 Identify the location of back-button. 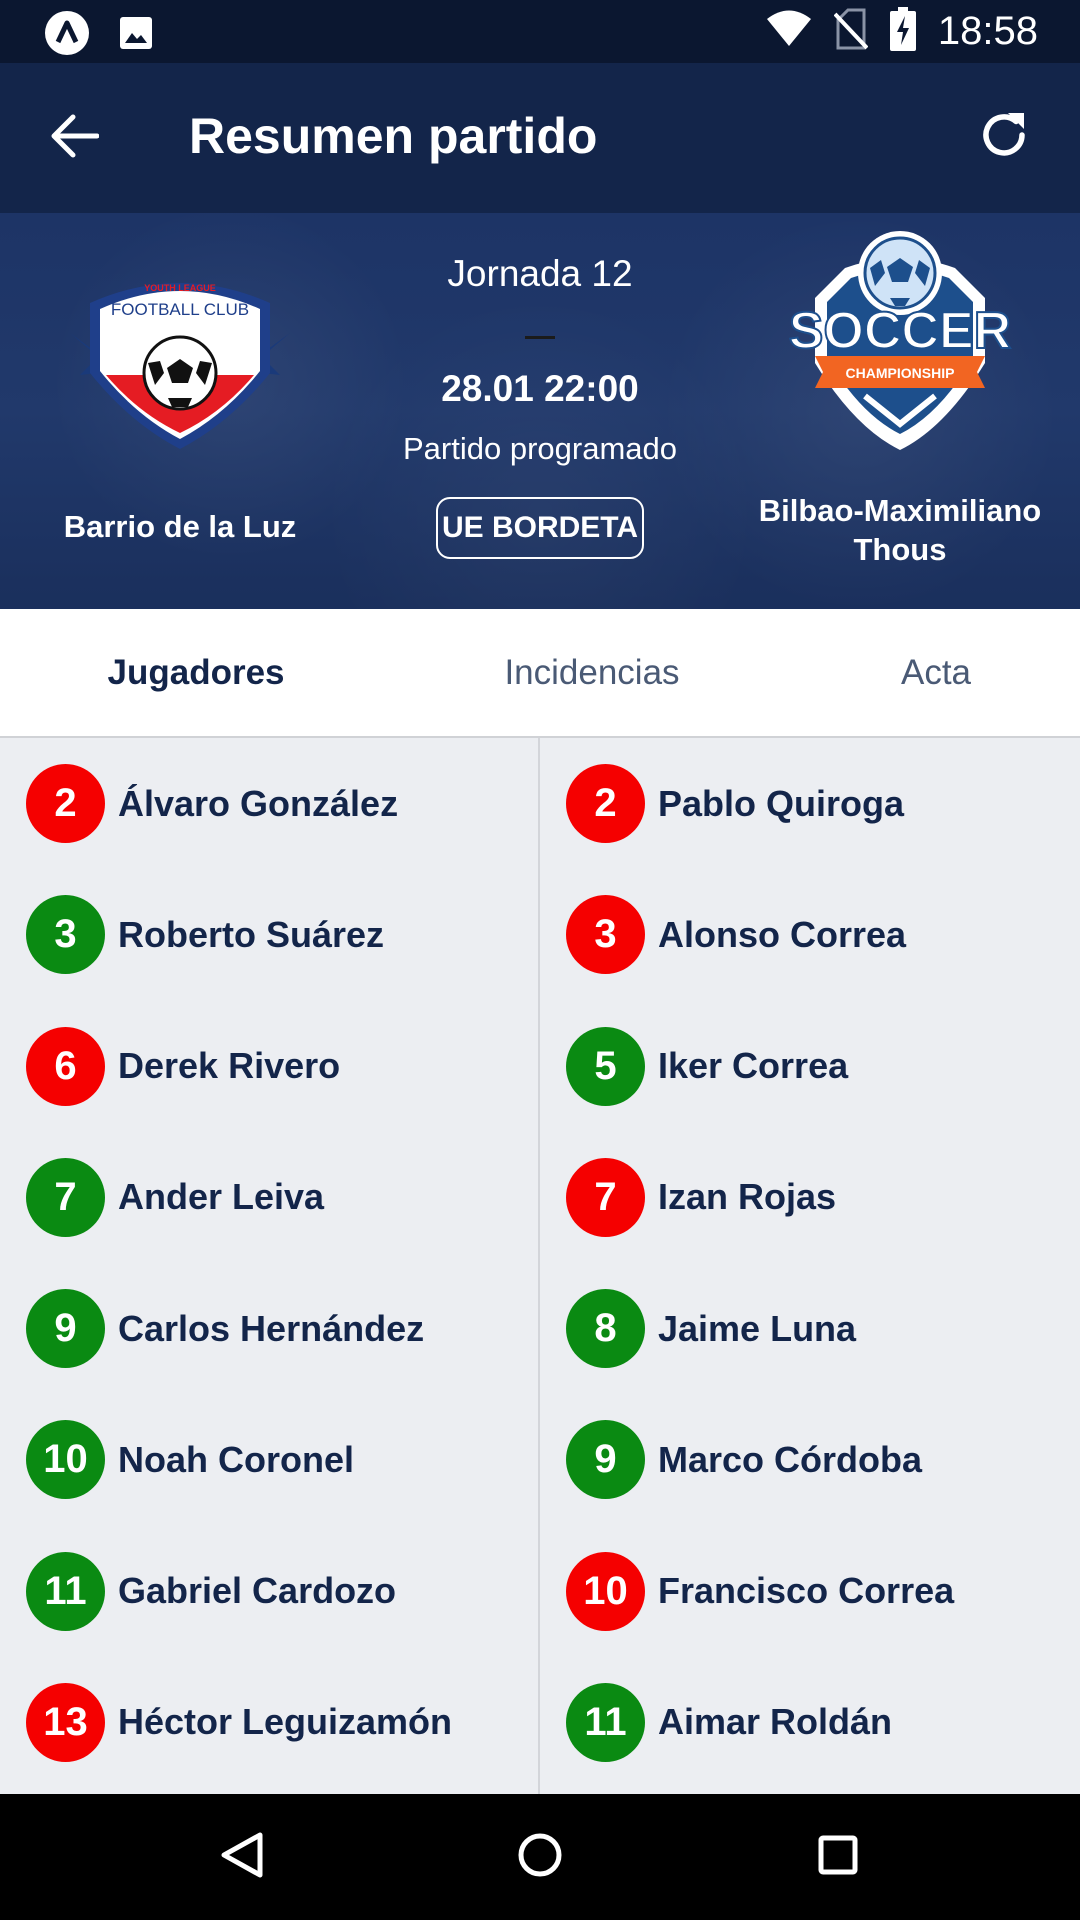
(75, 138).